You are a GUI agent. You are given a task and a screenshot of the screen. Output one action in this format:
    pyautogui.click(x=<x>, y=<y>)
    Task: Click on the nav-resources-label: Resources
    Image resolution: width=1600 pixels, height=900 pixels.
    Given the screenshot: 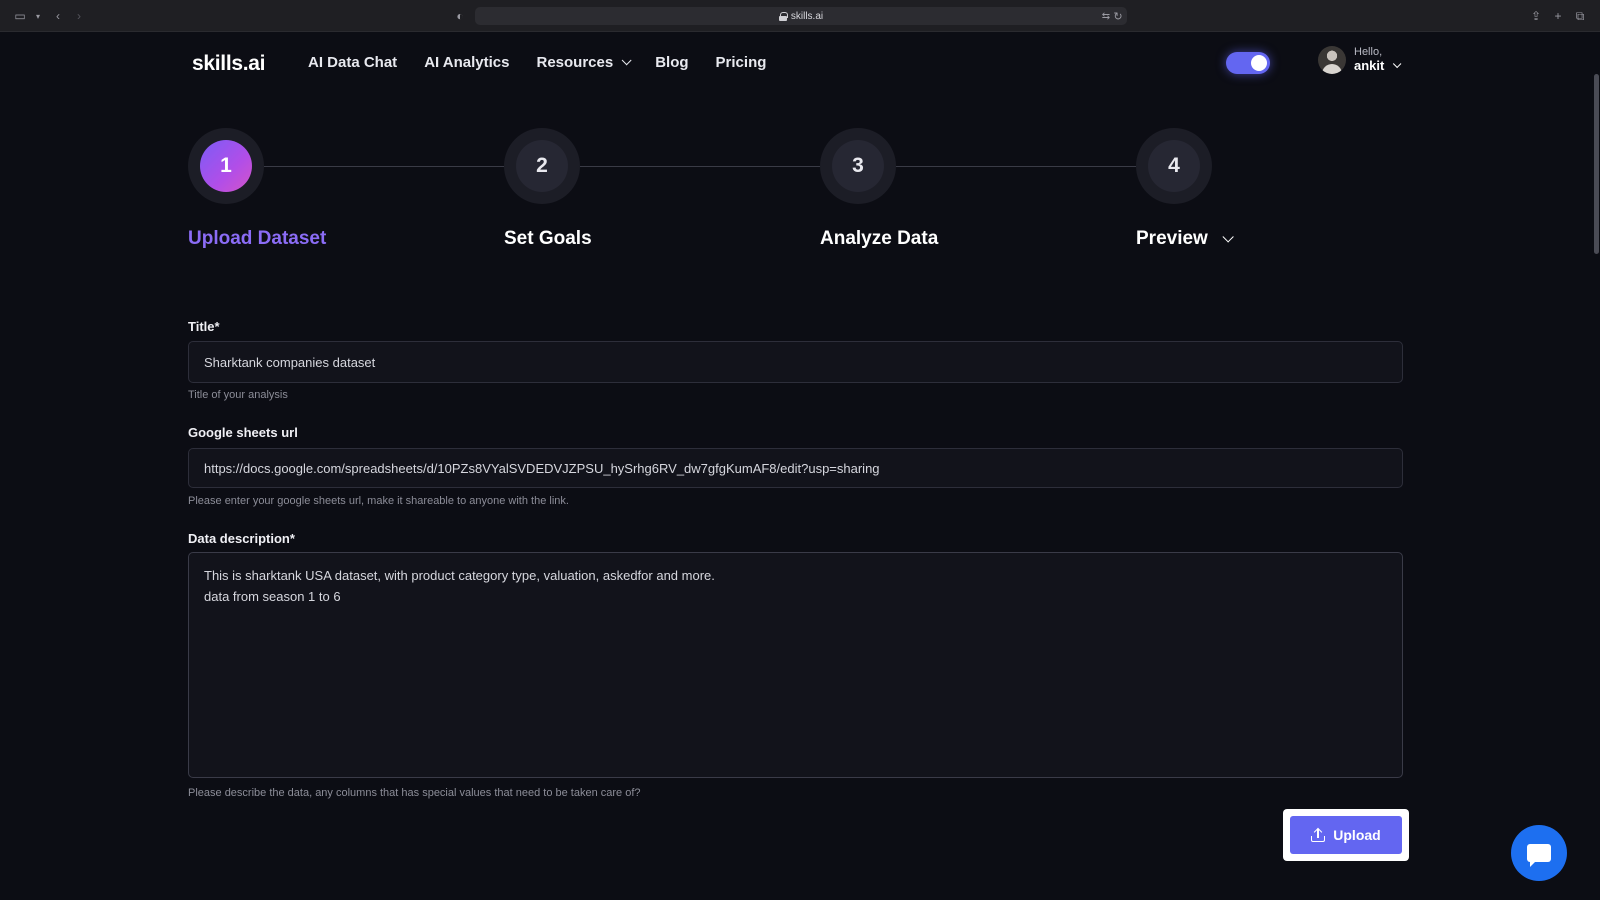 What is the action you would take?
    pyautogui.click(x=575, y=62)
    